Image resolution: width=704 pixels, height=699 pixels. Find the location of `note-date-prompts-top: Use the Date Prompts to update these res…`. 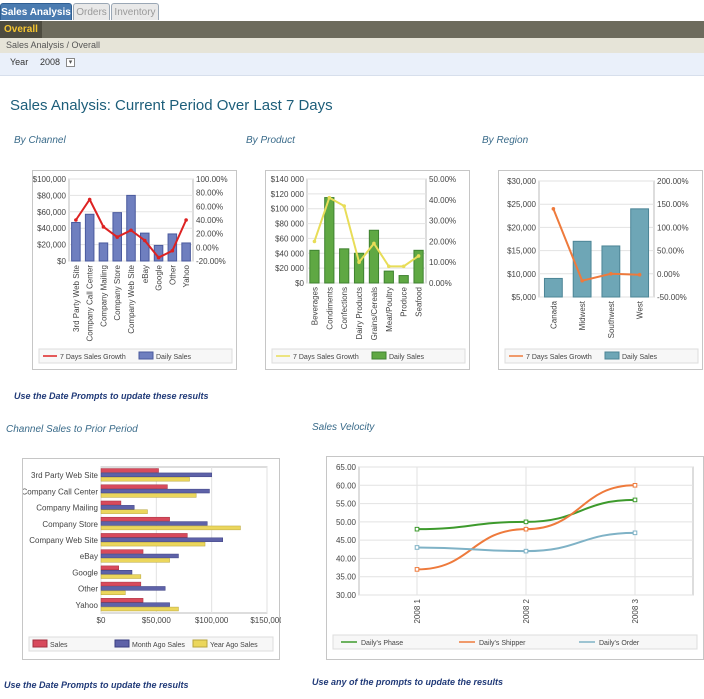

note-date-prompts-top: Use the Date Prompts to update these res… is located at coordinates (111, 396).